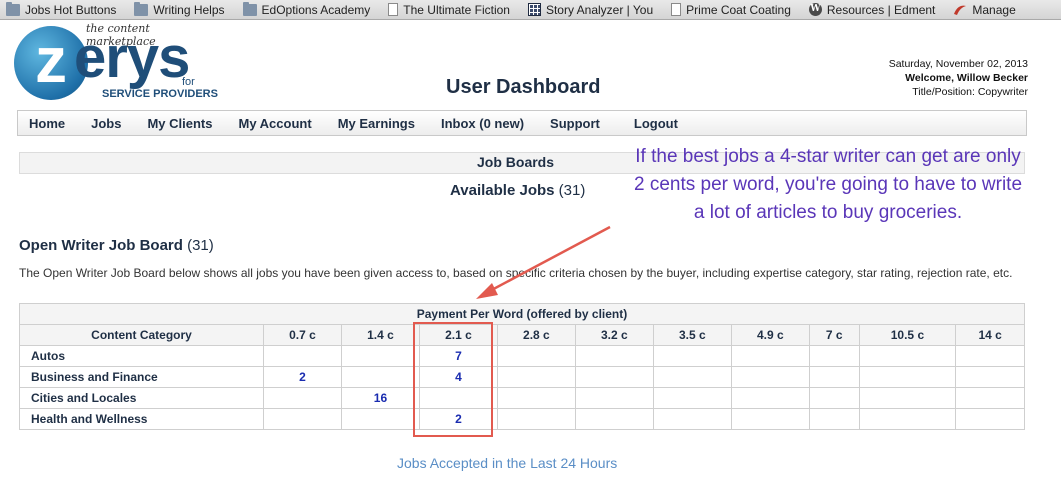 The image size is (1061, 489). I want to click on category-cell: Health and Wellness, so click(141, 419).